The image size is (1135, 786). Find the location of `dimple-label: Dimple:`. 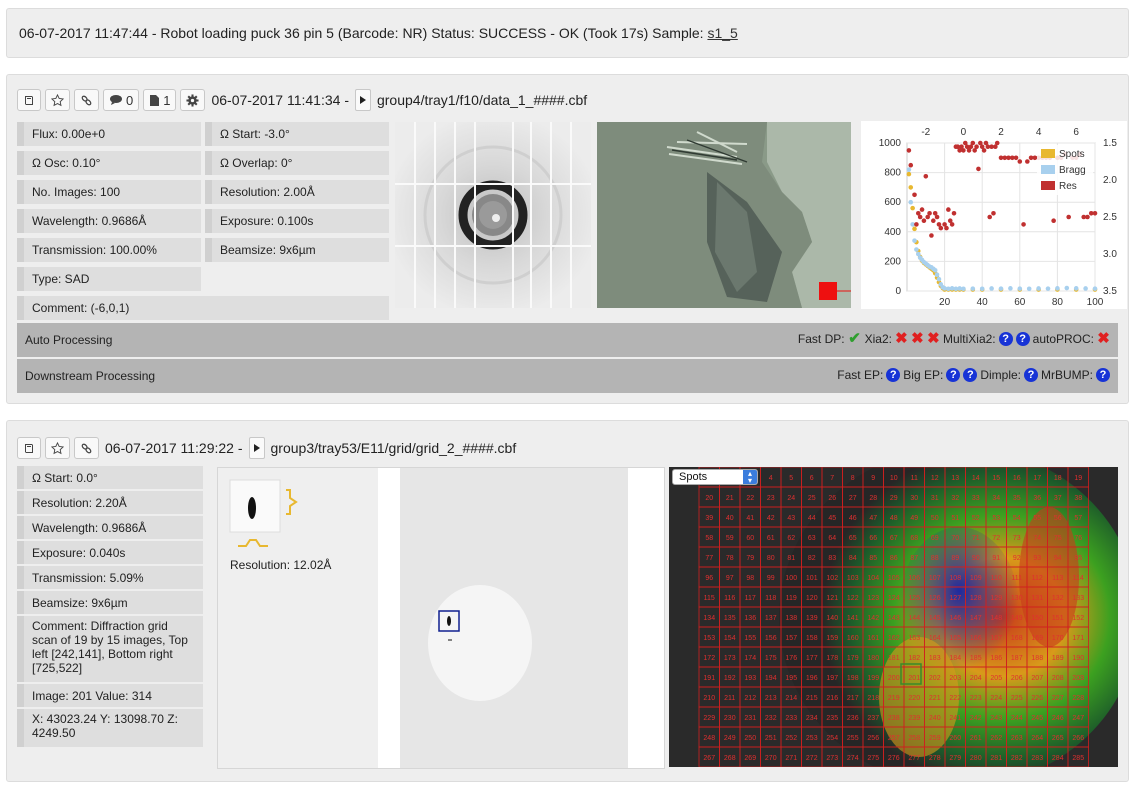

dimple-label: Dimple: is located at coordinates (1000, 375).